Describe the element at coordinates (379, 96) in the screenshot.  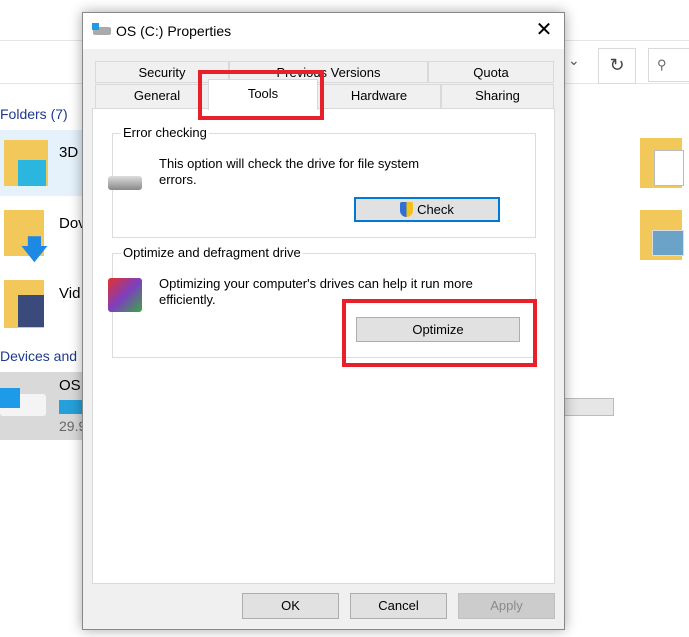
I see `tab-hardware: Hardware` at that location.